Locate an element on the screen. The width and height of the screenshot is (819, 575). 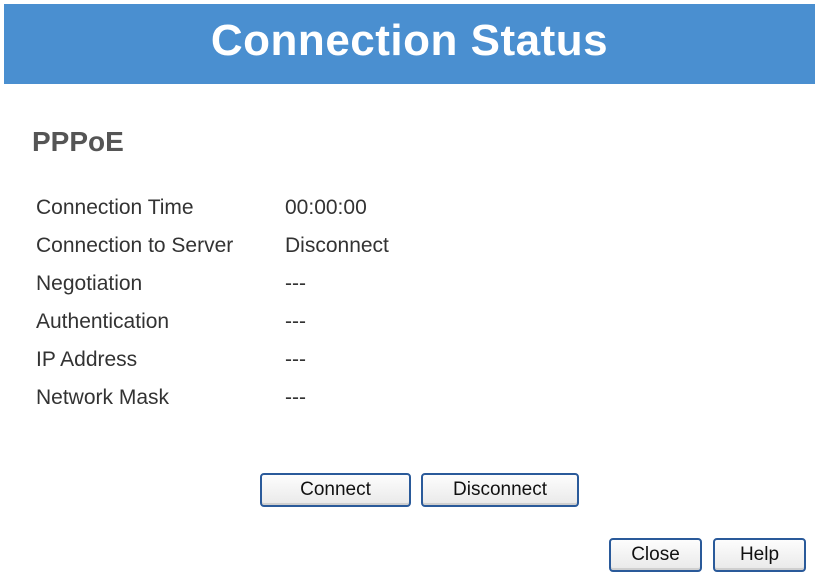
status-value: Disconnect is located at coordinates (337, 245).